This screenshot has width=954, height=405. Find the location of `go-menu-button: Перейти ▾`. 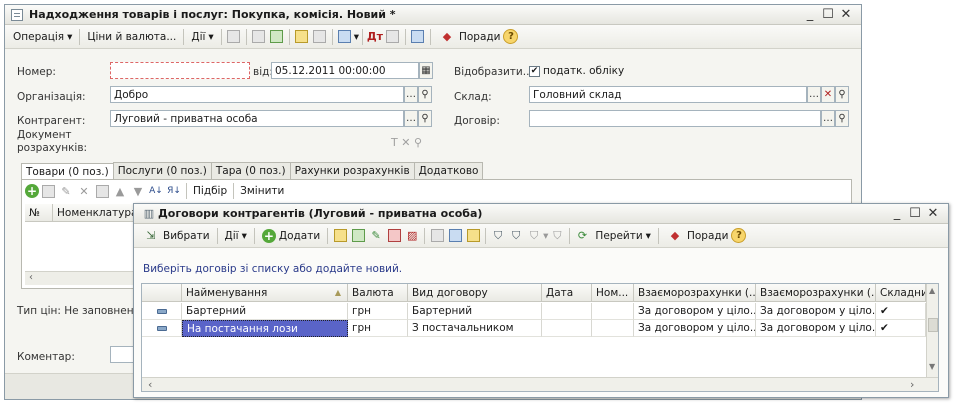

go-menu-button: Перейти ▾ is located at coordinates (623, 236).